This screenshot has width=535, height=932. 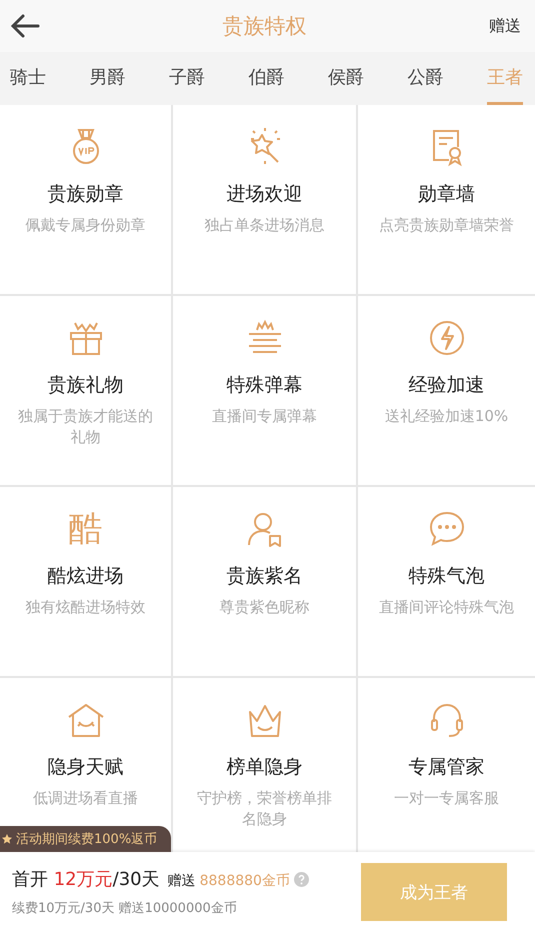 What do you see at coordinates (264, 26) in the screenshot?
I see `page-title: 贵族特权` at bounding box center [264, 26].